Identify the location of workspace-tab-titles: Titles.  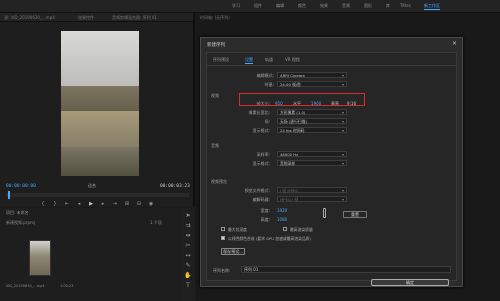
(405, 5).